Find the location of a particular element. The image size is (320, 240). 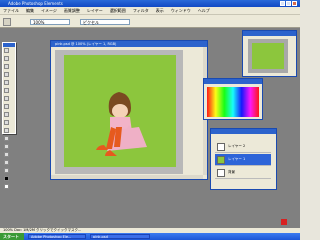

navigator-title is located at coordinates (269, 33).